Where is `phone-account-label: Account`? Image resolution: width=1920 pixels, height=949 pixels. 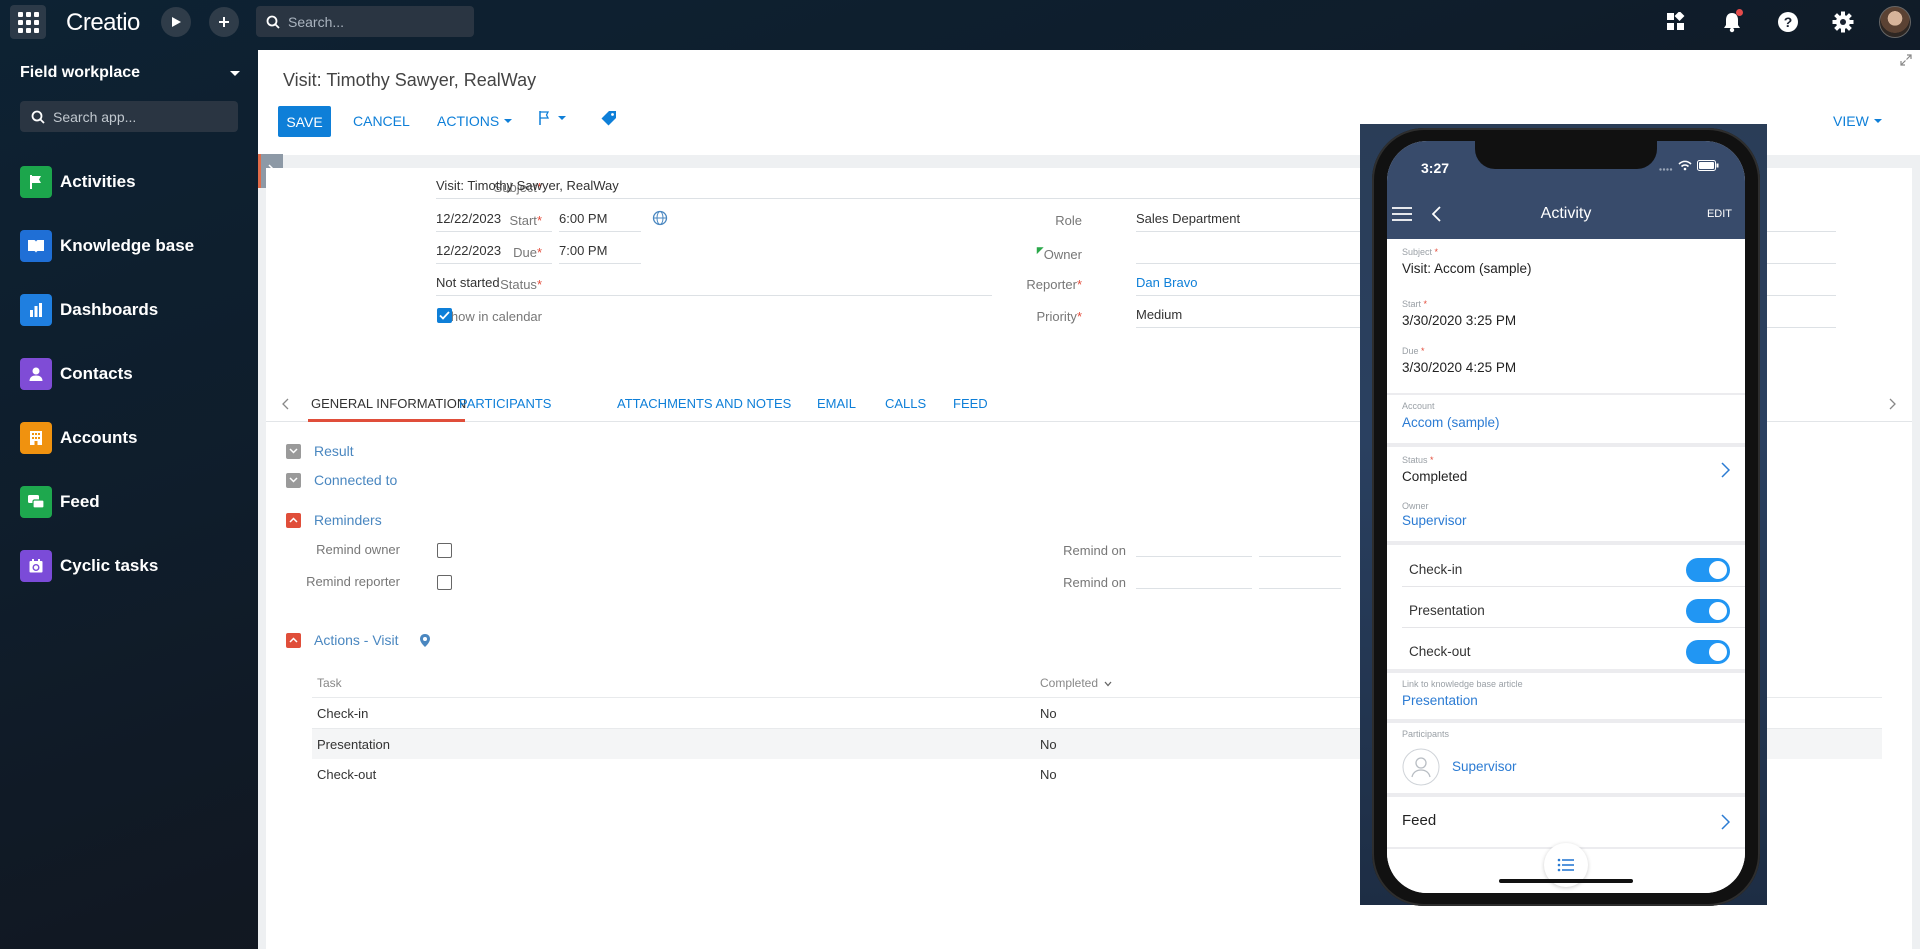
phone-account-label: Account is located at coordinates (1418, 406).